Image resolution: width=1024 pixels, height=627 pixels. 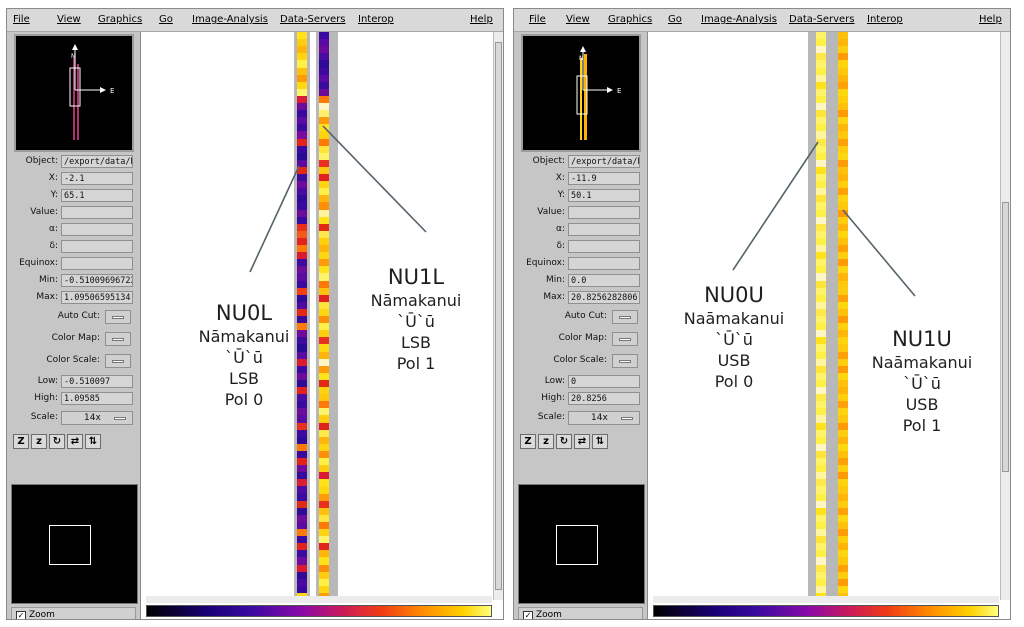 I want to click on max-label: Max:, so click(x=47, y=297).